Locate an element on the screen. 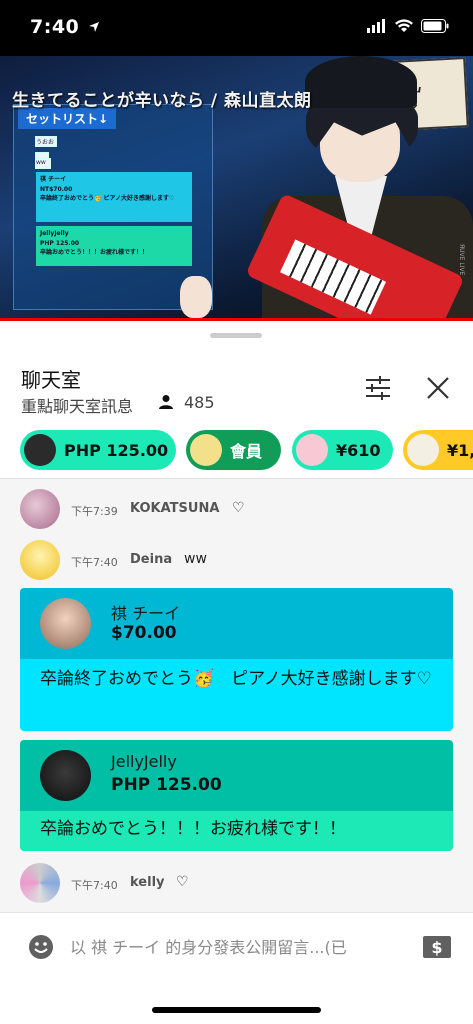  chat-message: 下午7:40 kelly ♡ is located at coordinates (236, 880).